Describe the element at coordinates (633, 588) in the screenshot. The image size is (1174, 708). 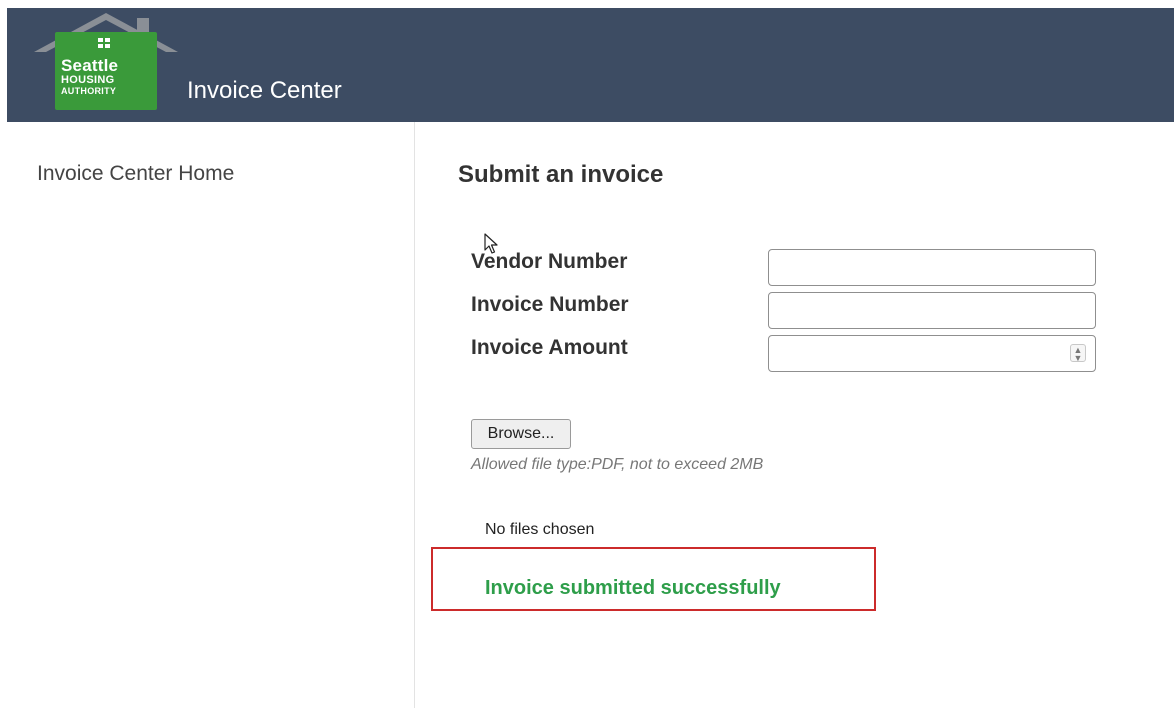
I see `success-message: Invoice submitted successfully` at that location.